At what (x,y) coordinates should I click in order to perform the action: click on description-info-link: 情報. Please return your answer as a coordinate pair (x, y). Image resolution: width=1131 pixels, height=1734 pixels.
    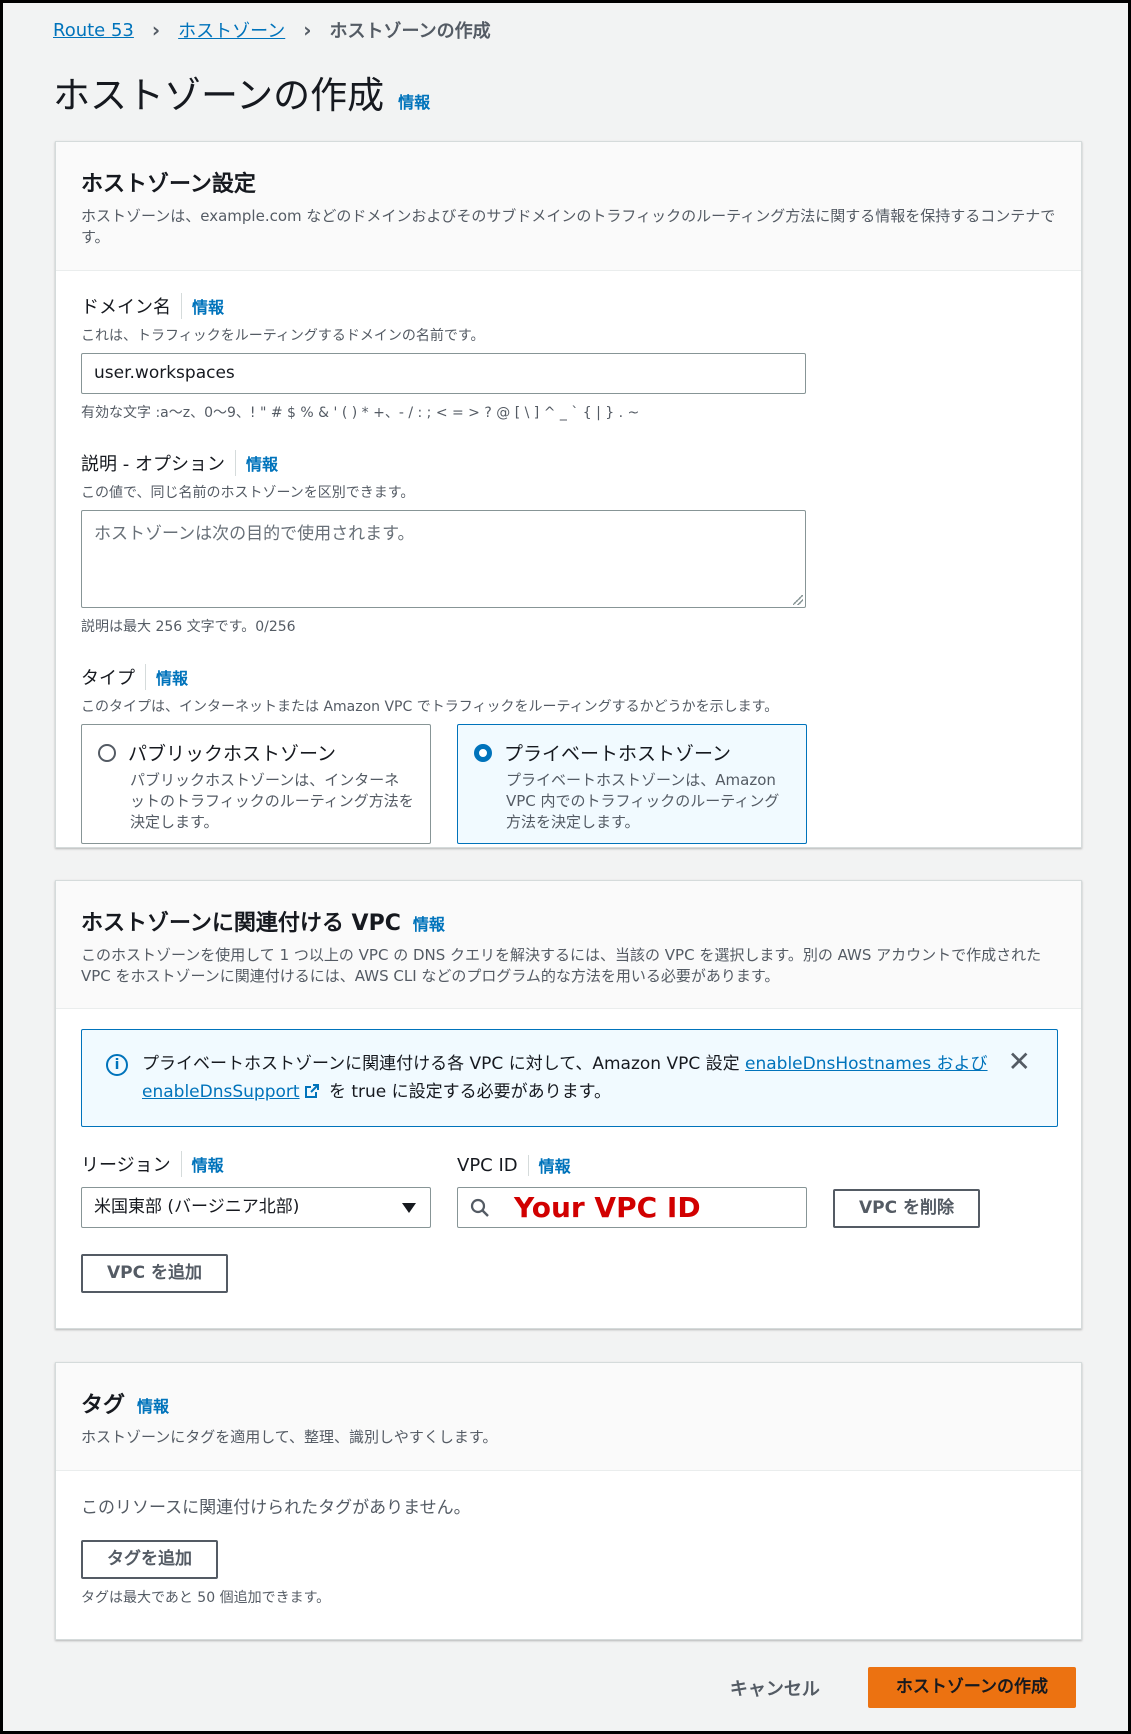
    Looking at the image, I should click on (262, 463).